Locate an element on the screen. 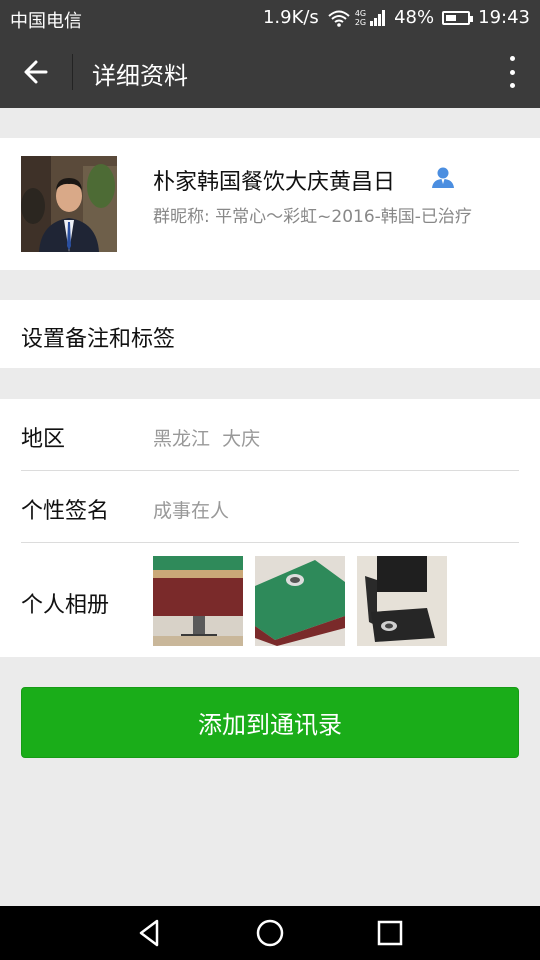 The image size is (540, 960). cell-type-2g: 2G is located at coordinates (360, 22).